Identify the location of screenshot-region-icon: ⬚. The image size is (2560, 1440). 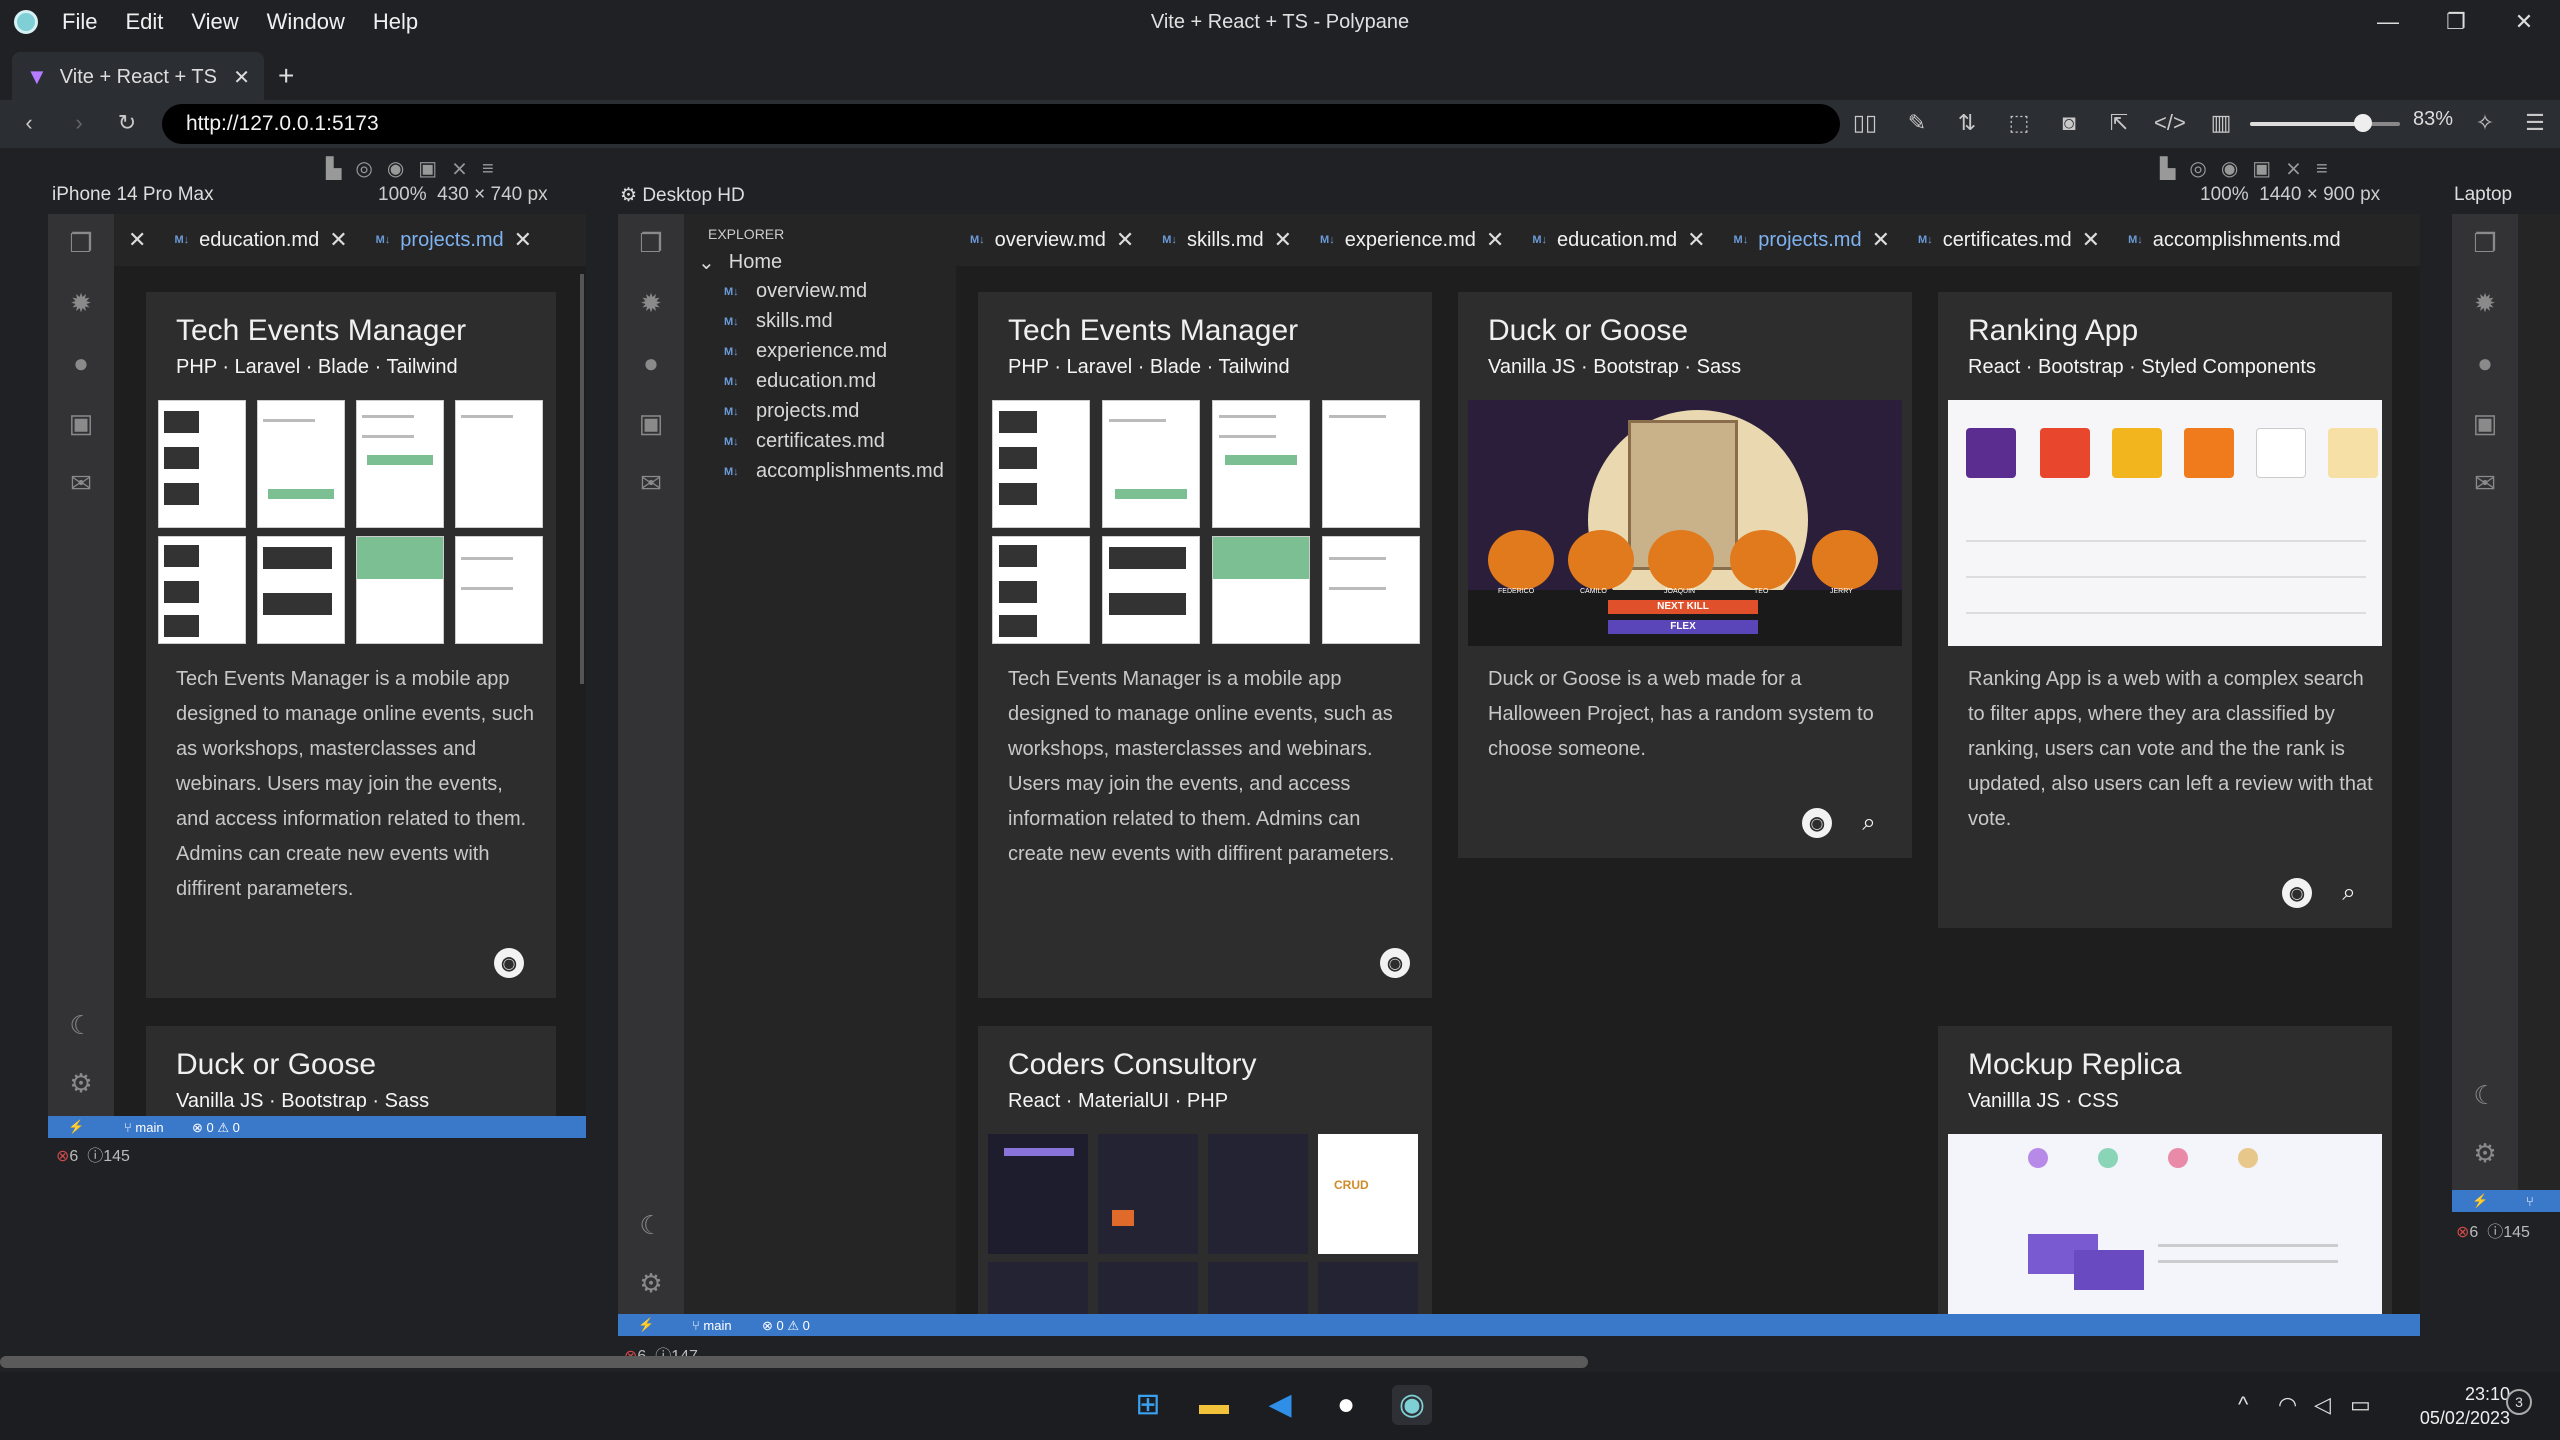
(2019, 123).